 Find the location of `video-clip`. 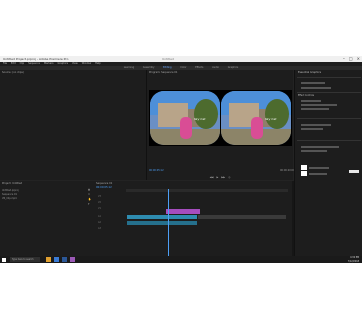

video-clip is located at coordinates (183, 211).